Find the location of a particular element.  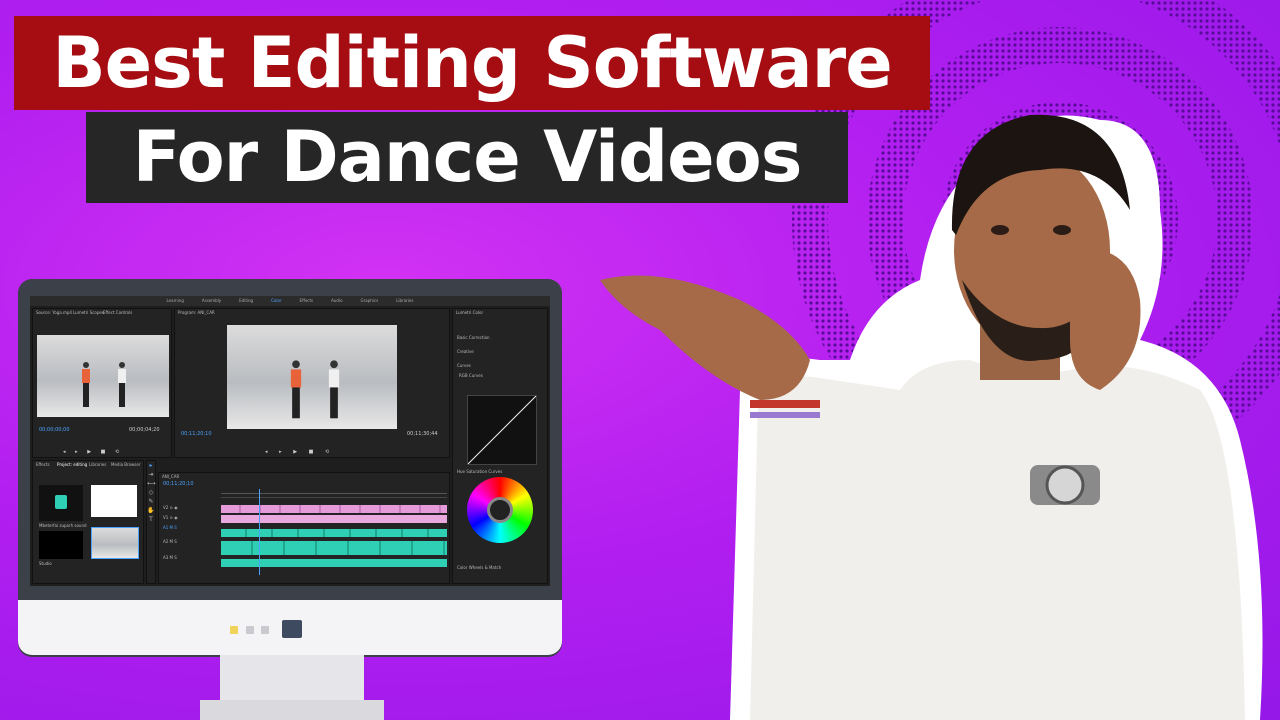

lumetri-section: RGB Curves is located at coordinates (471, 375).